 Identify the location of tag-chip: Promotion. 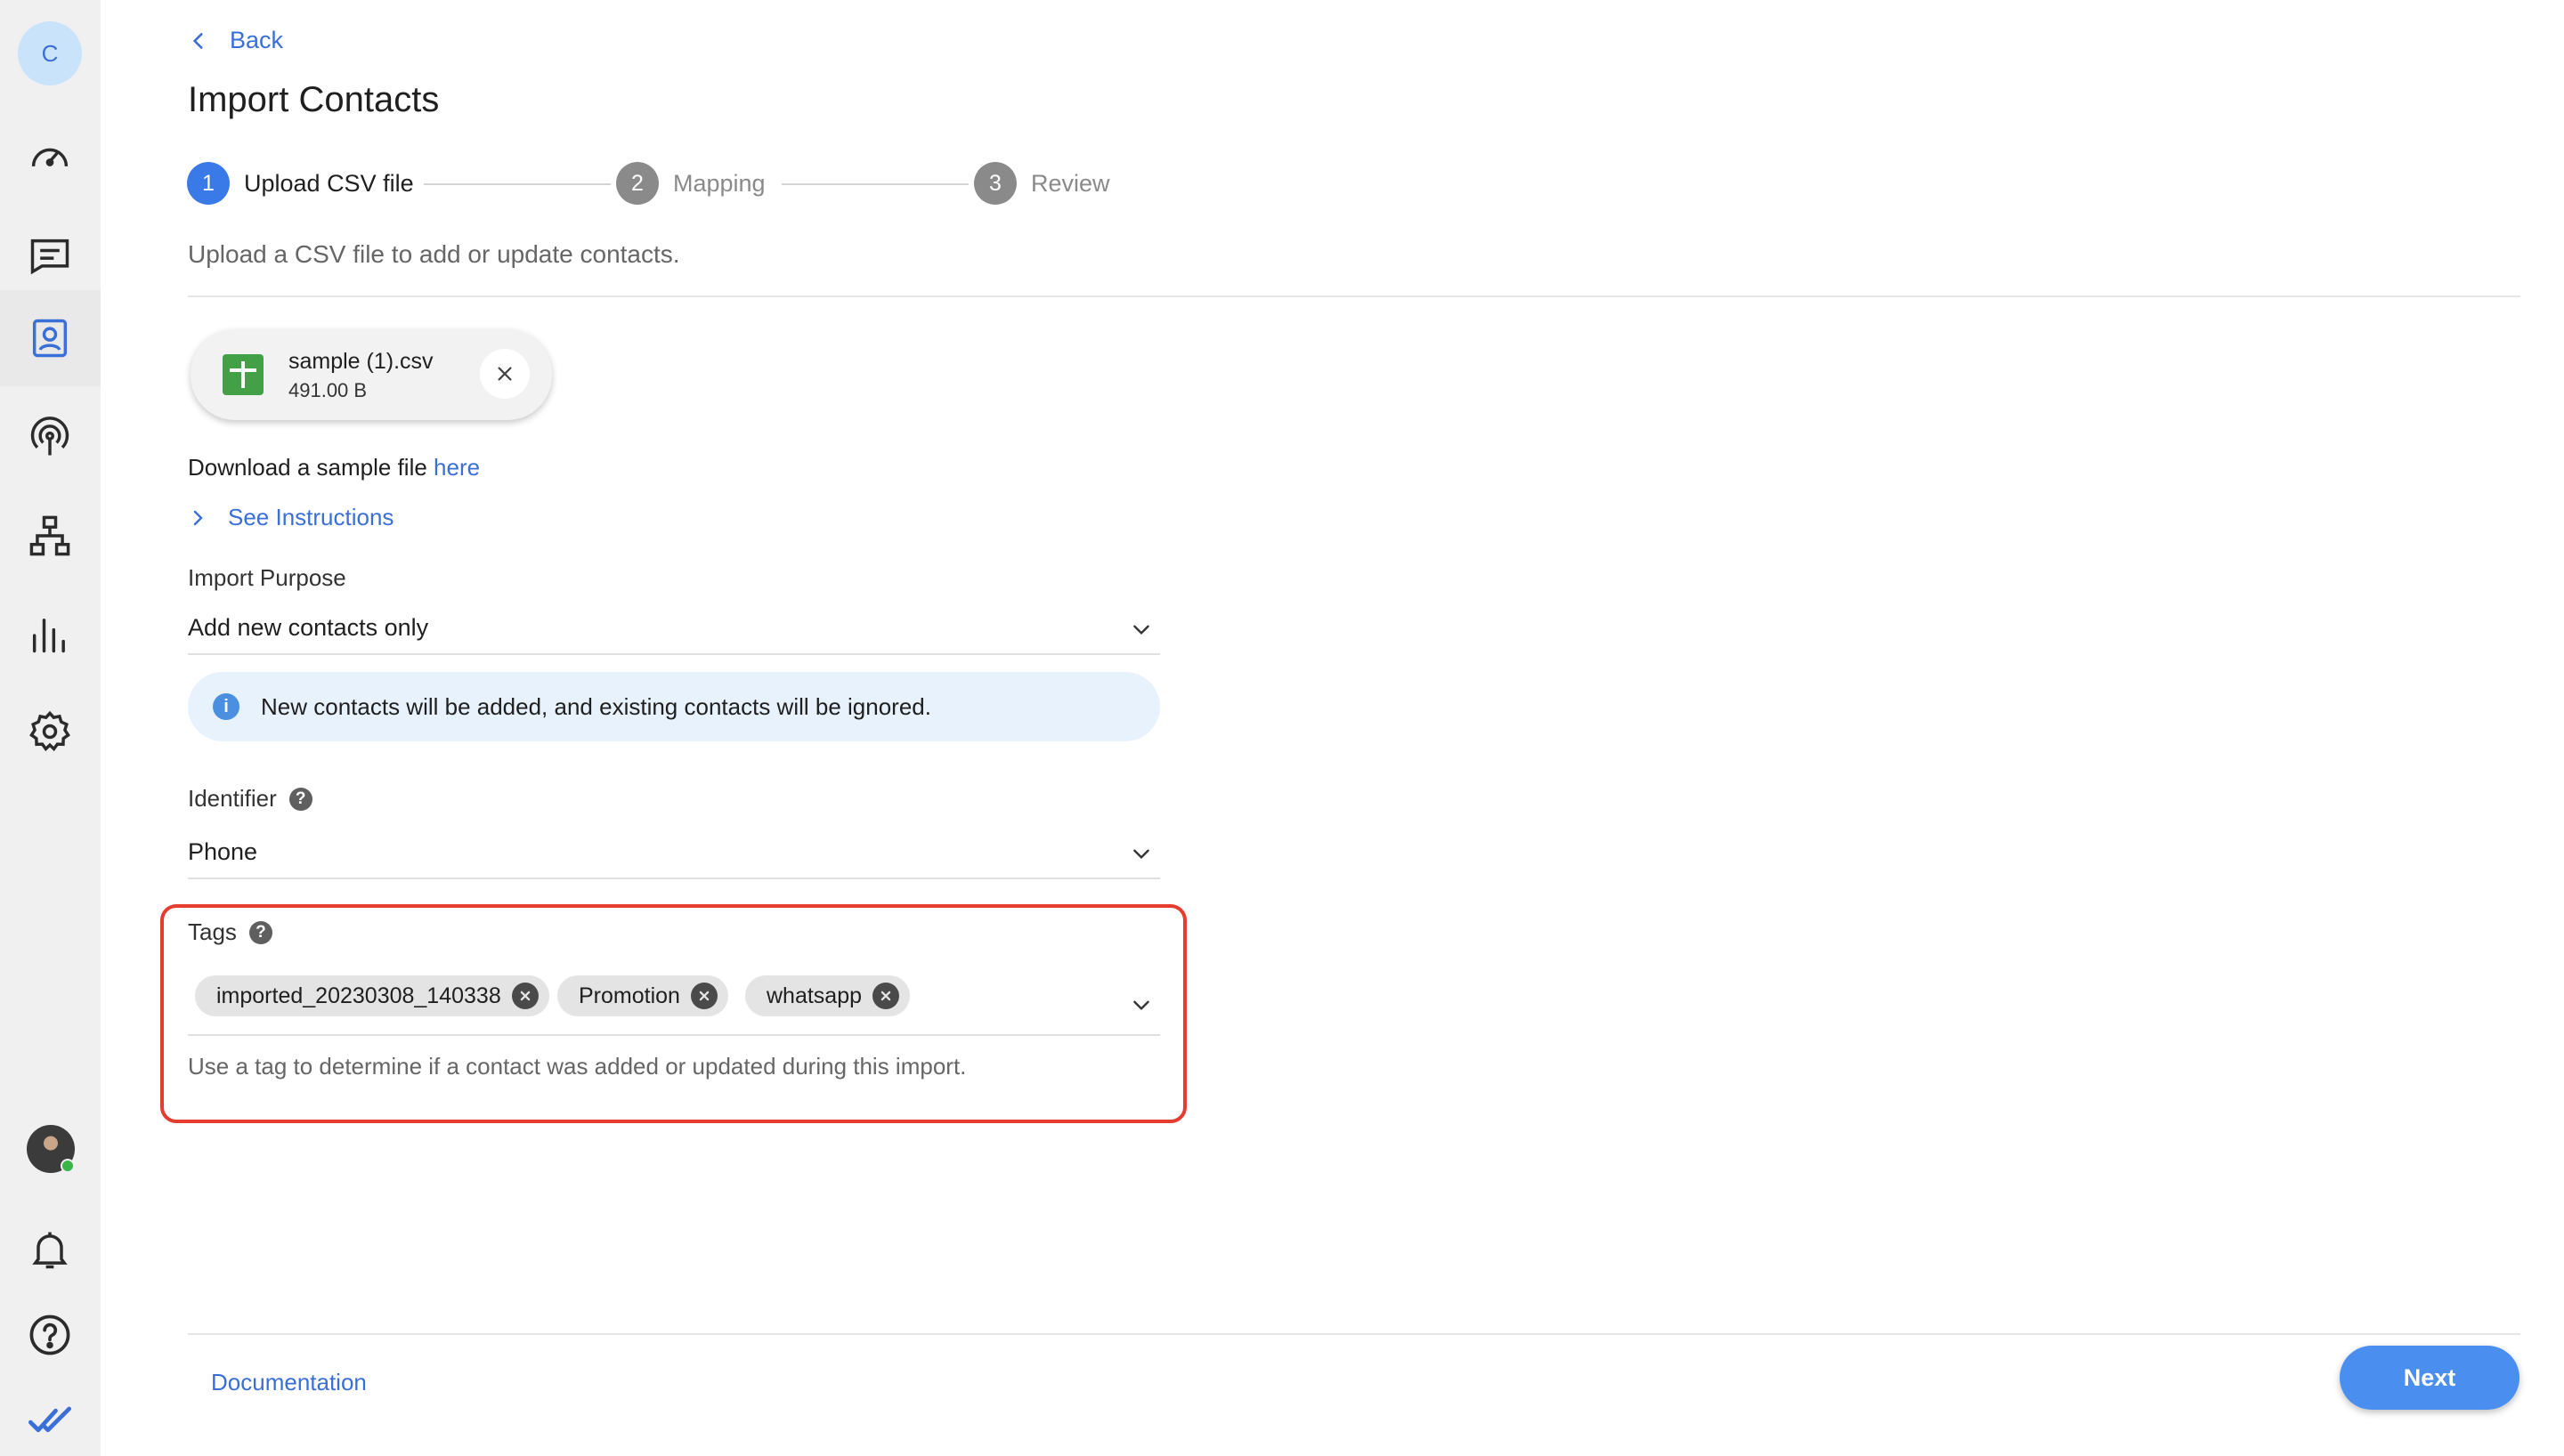
(642, 996).